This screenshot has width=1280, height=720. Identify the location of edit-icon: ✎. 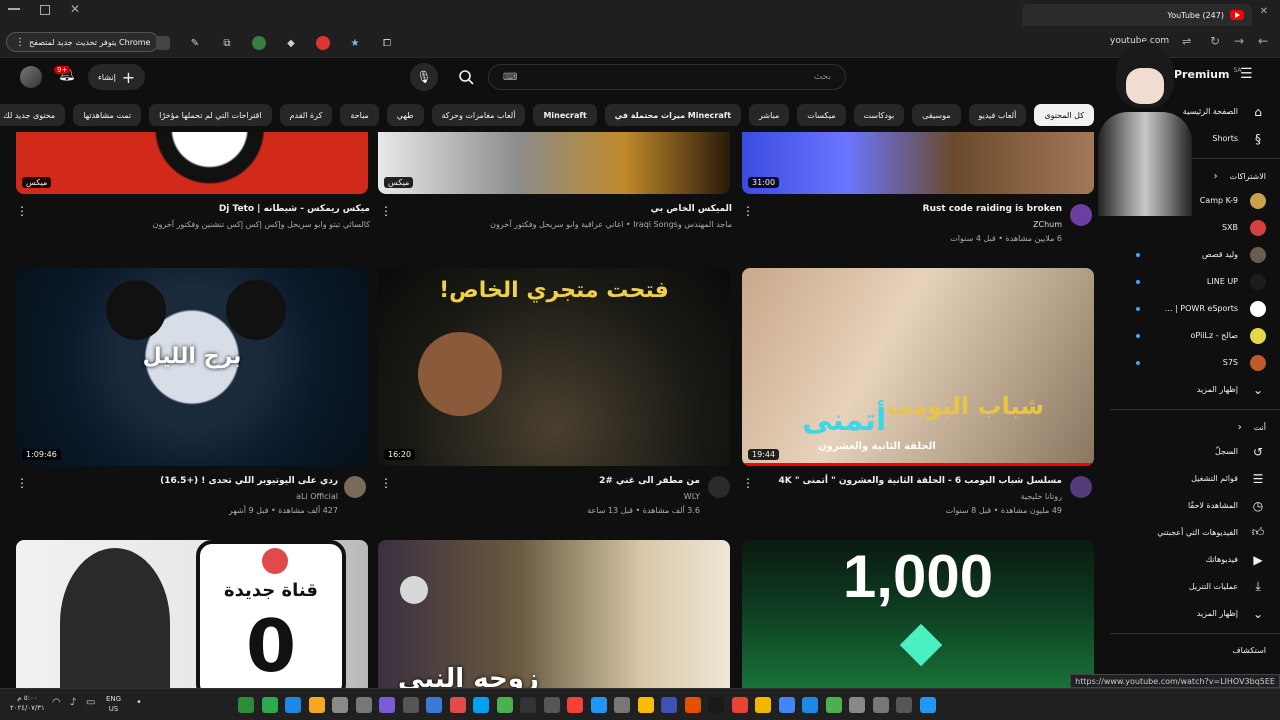
(195, 43).